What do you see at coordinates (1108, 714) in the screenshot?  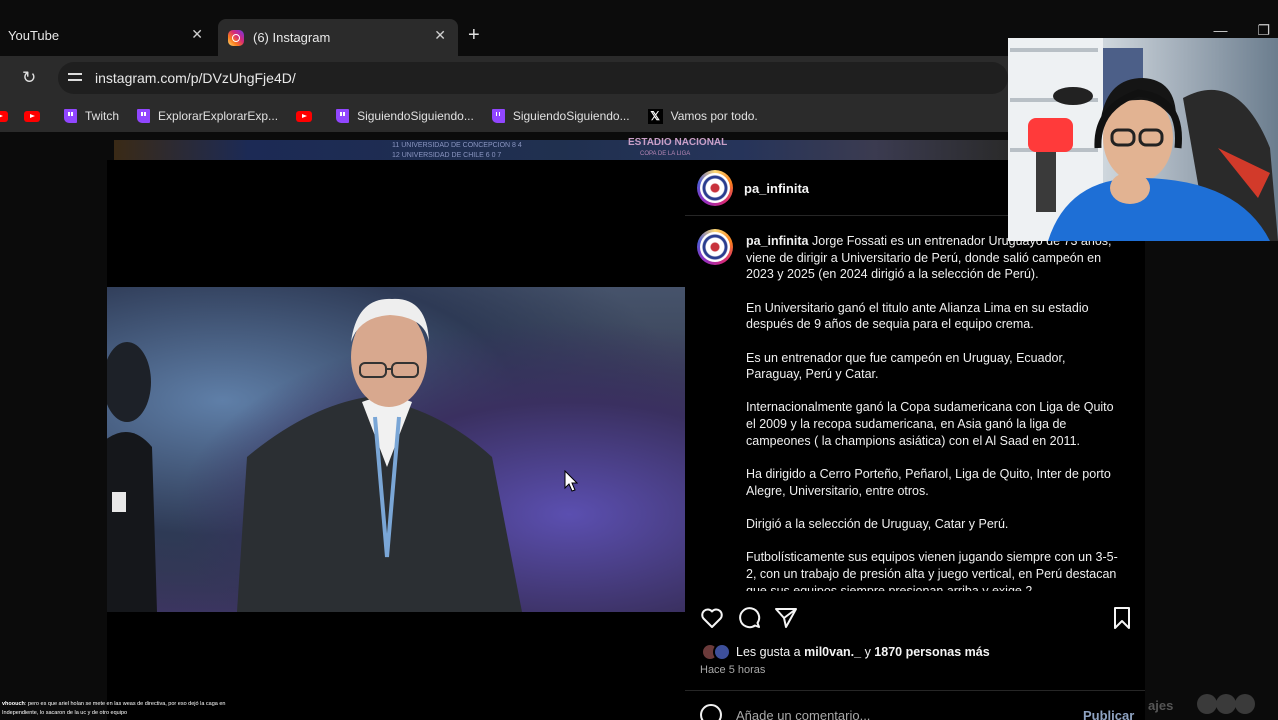 I see `publish-button: Publicar` at bounding box center [1108, 714].